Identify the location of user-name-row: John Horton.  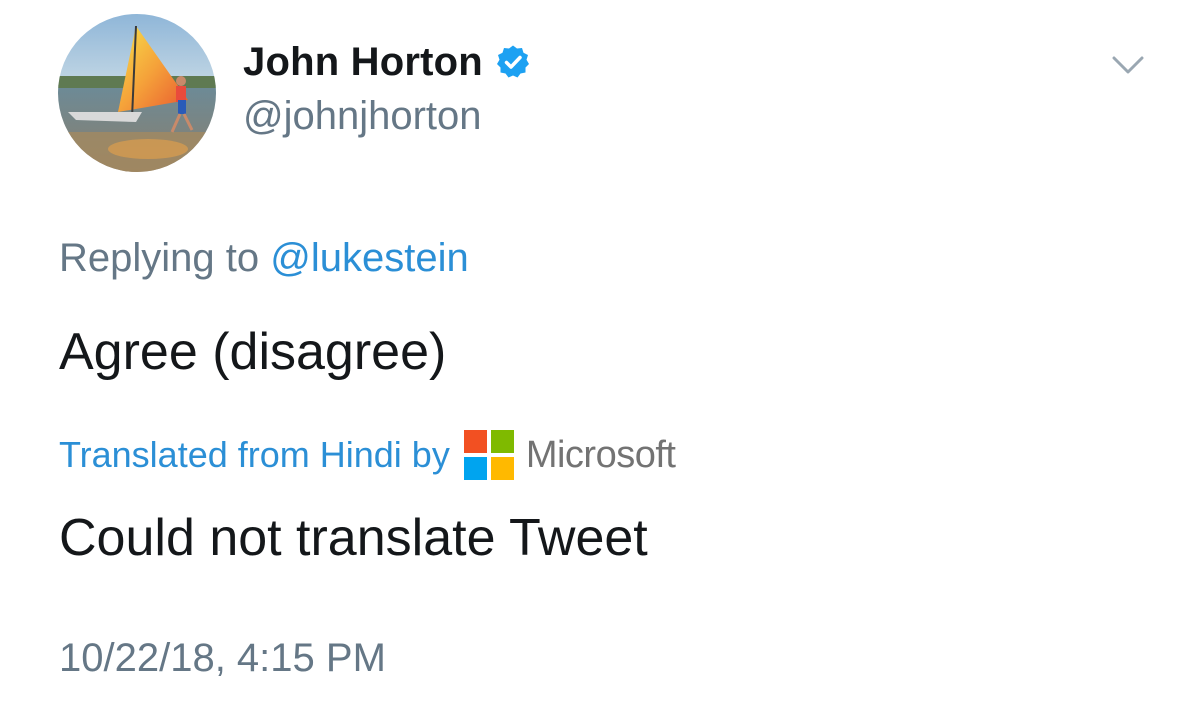
(387, 62).